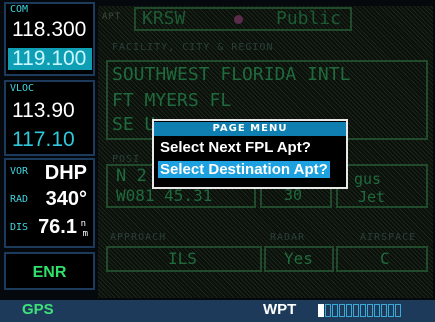  I want to click on facility-city: FT MYERS FL, so click(172, 100).